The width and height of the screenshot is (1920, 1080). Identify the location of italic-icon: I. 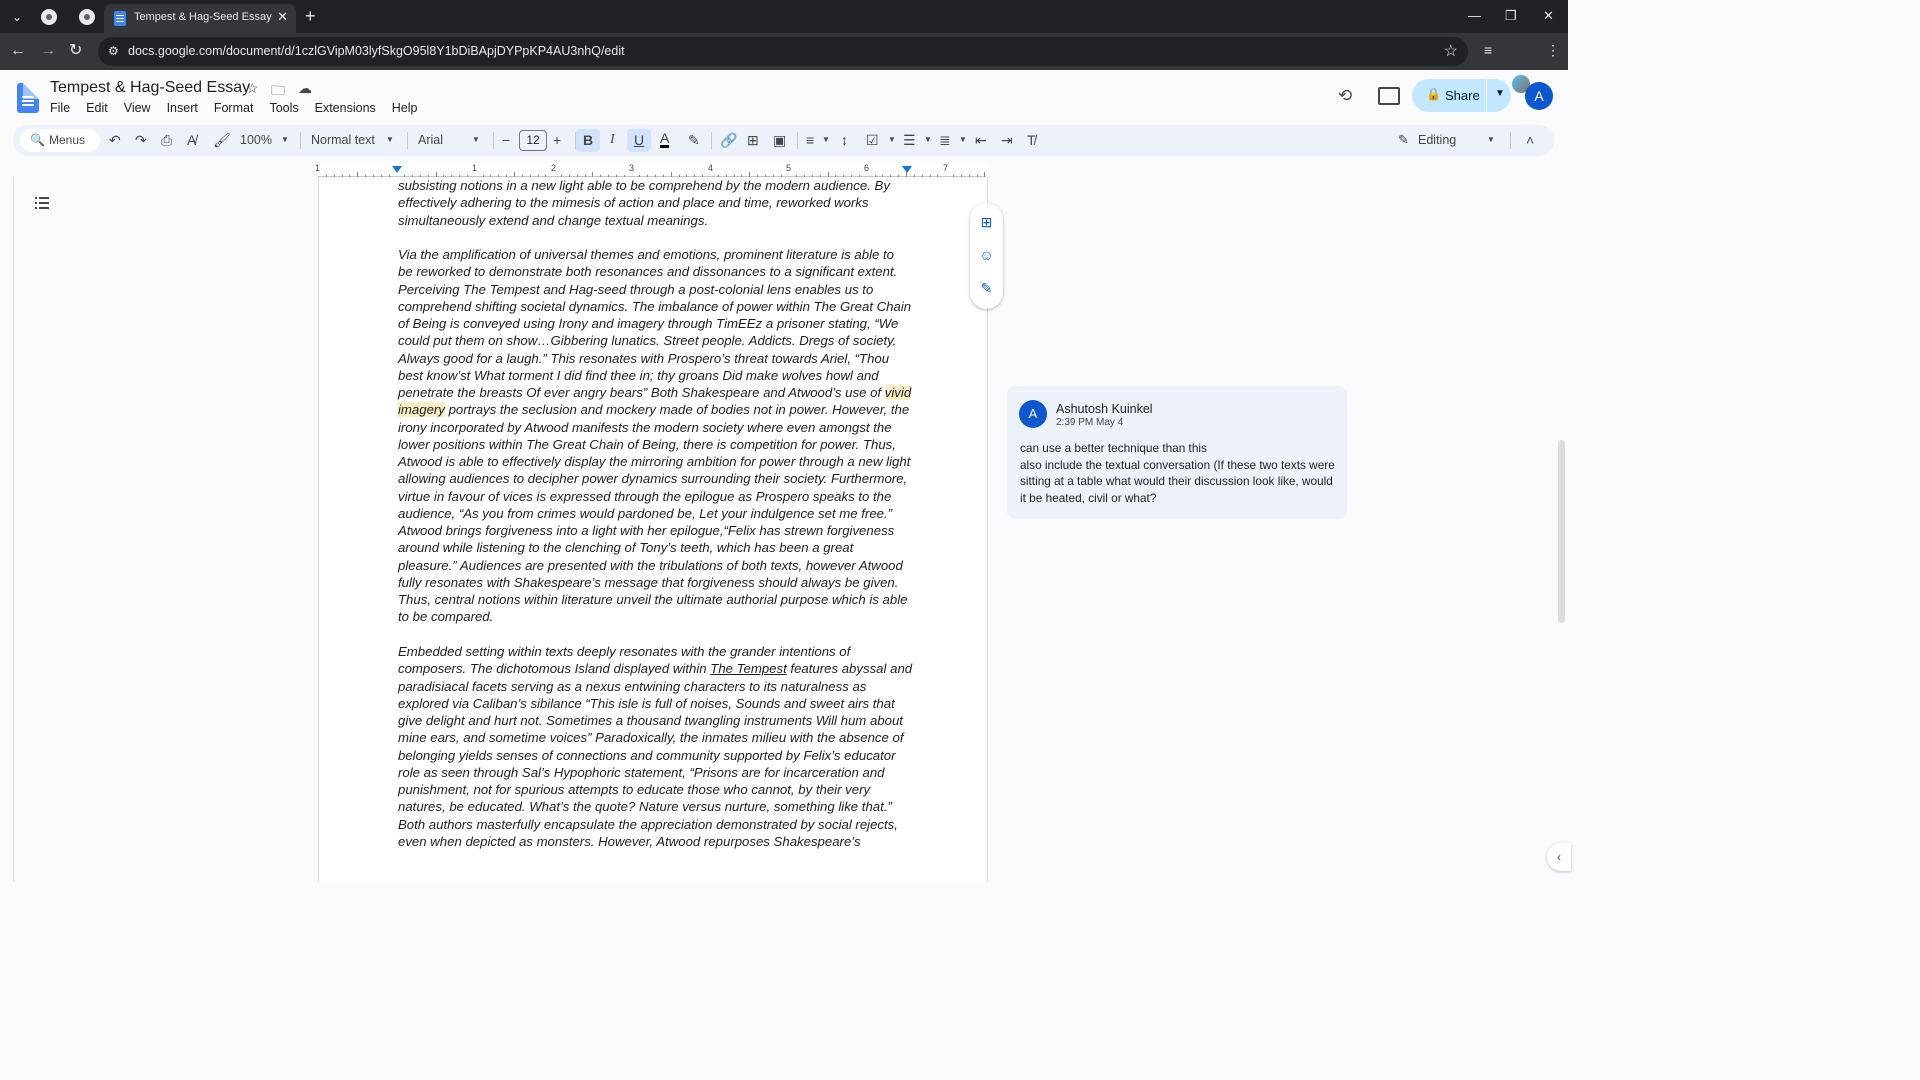
(612, 140).